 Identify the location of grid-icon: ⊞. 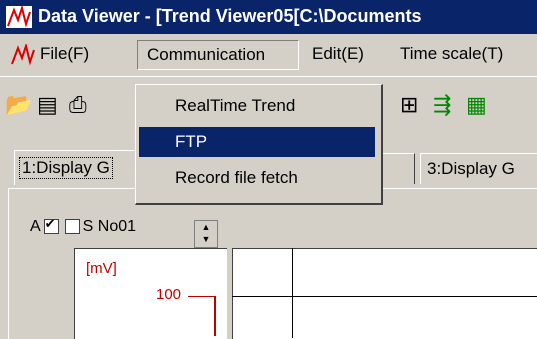
(409, 104).